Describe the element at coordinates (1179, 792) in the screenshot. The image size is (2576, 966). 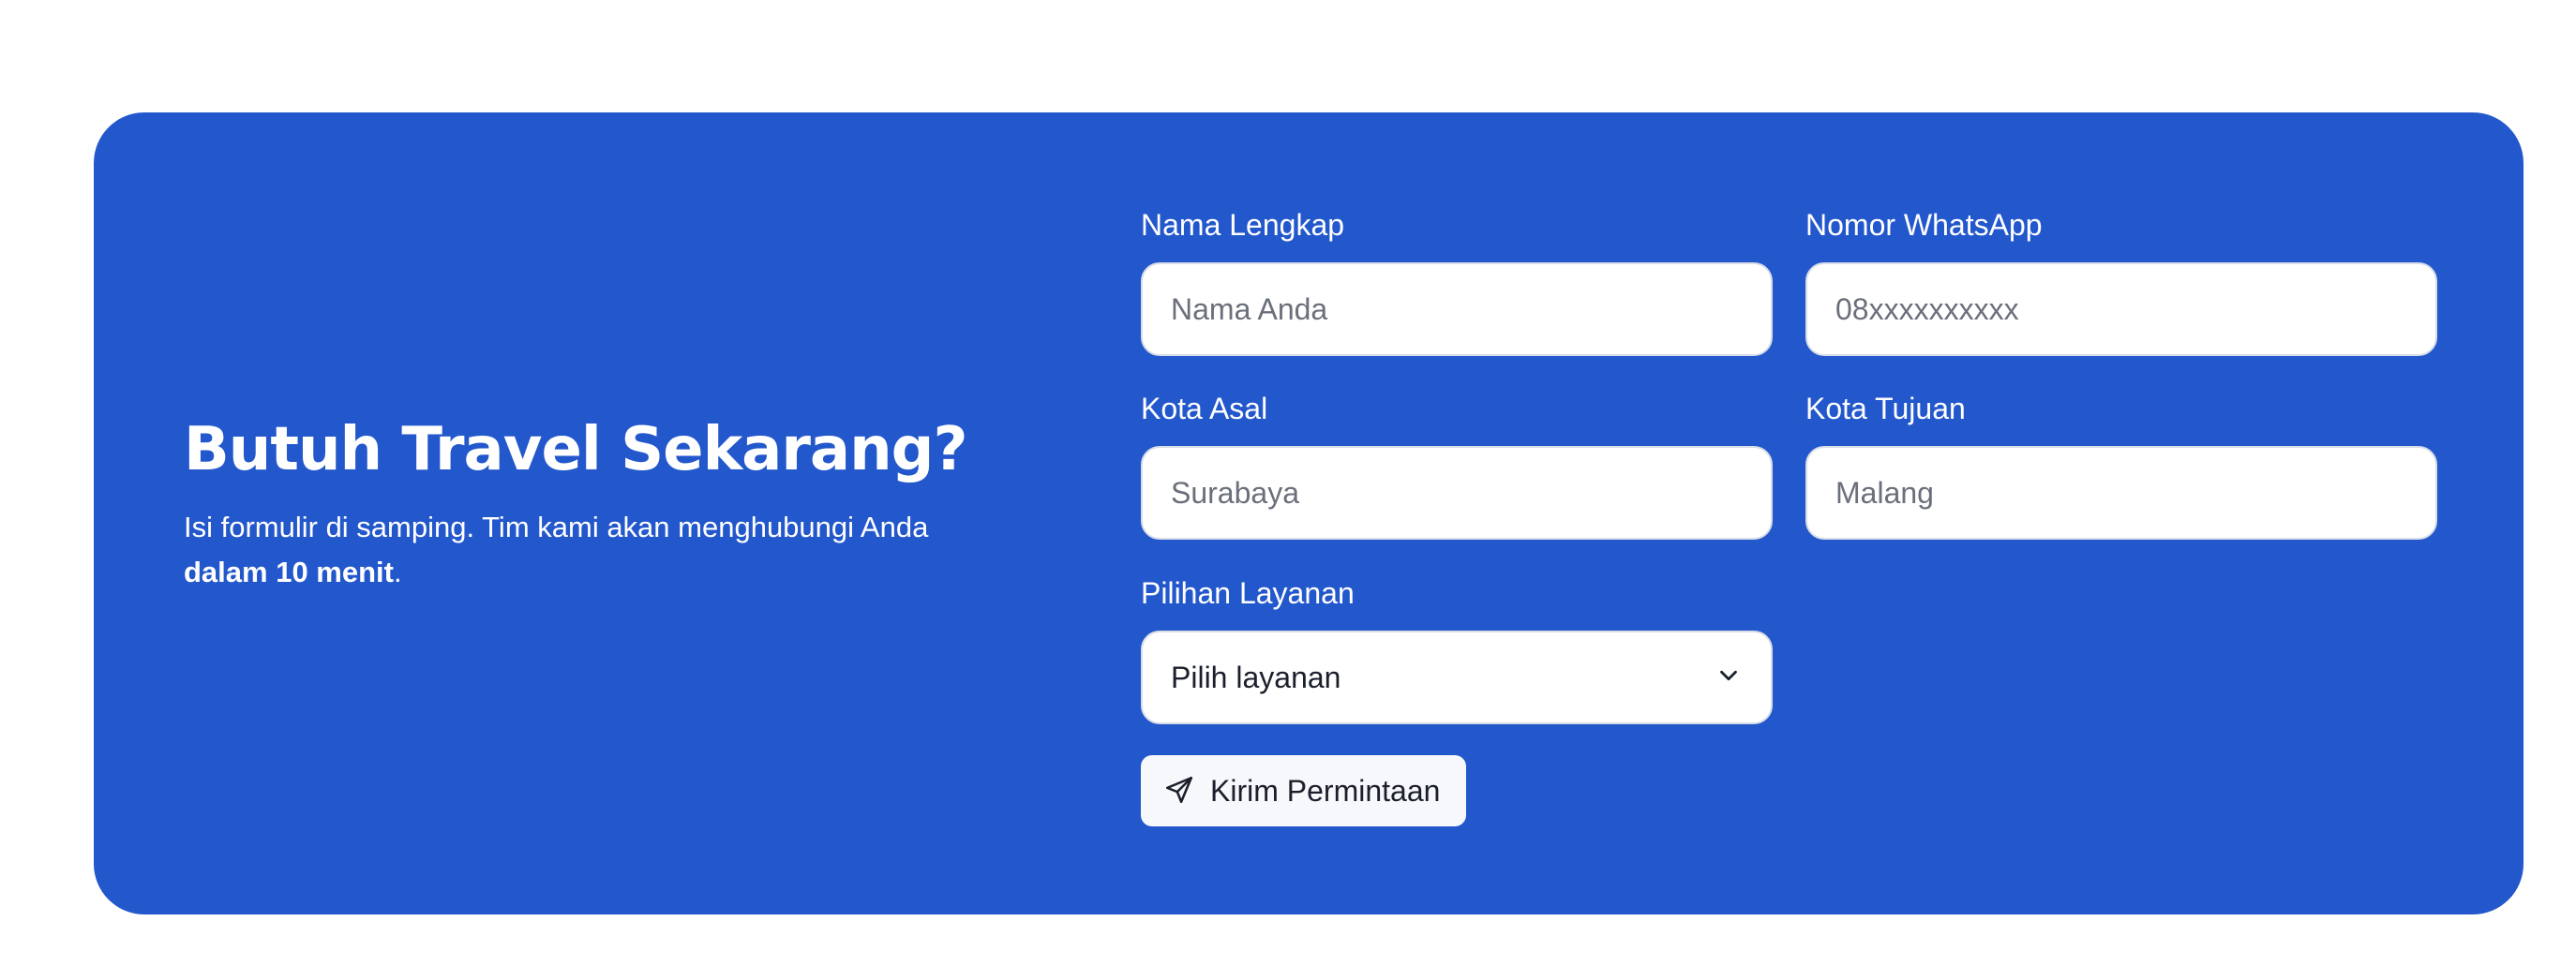
I see `send-icon` at that location.